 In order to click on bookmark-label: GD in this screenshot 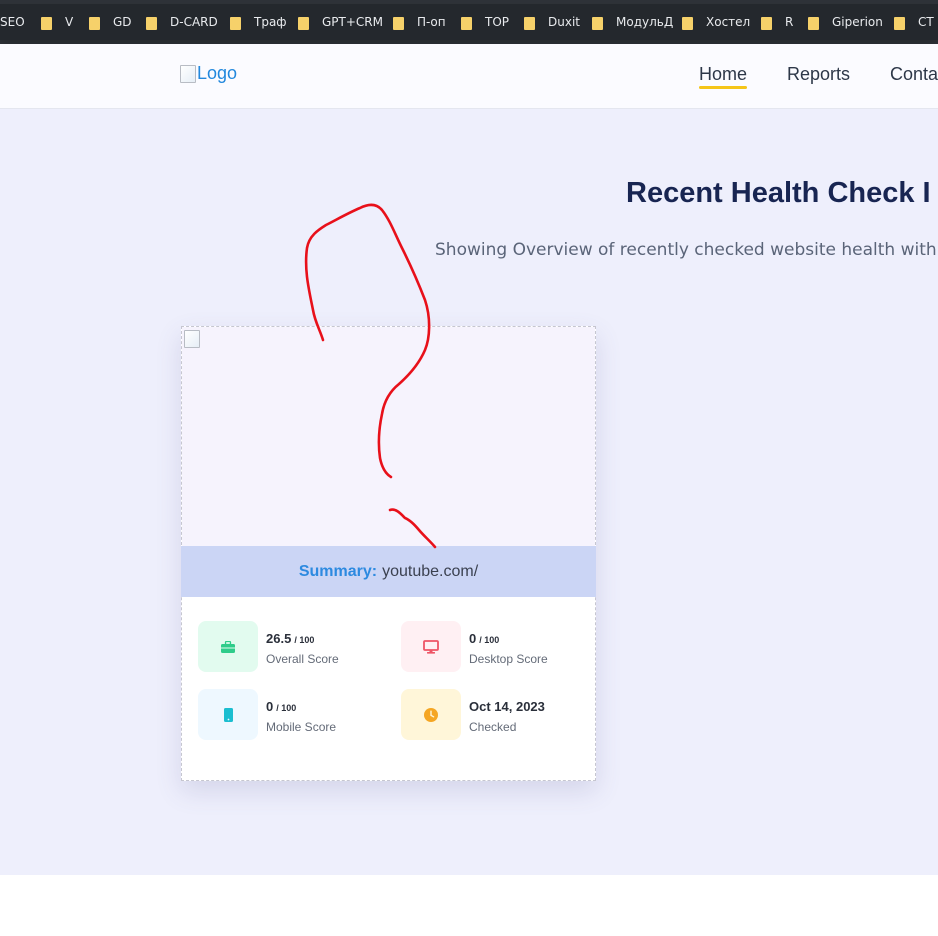, I will do `click(122, 22)`.